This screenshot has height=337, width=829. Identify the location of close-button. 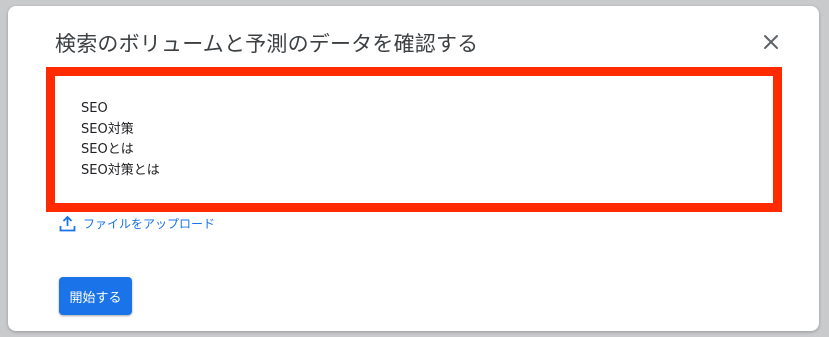
(771, 42).